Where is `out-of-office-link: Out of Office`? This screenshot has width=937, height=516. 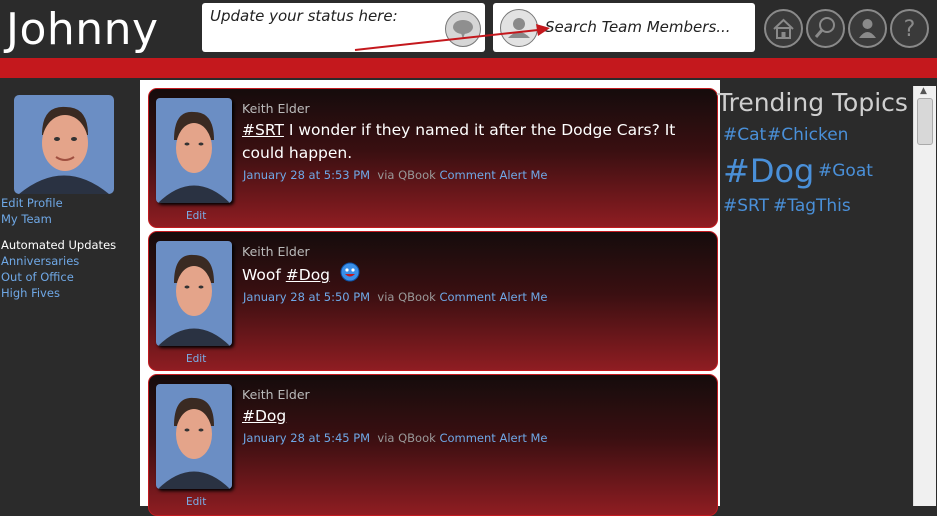
out-of-office-link: Out of Office is located at coordinates (37, 277).